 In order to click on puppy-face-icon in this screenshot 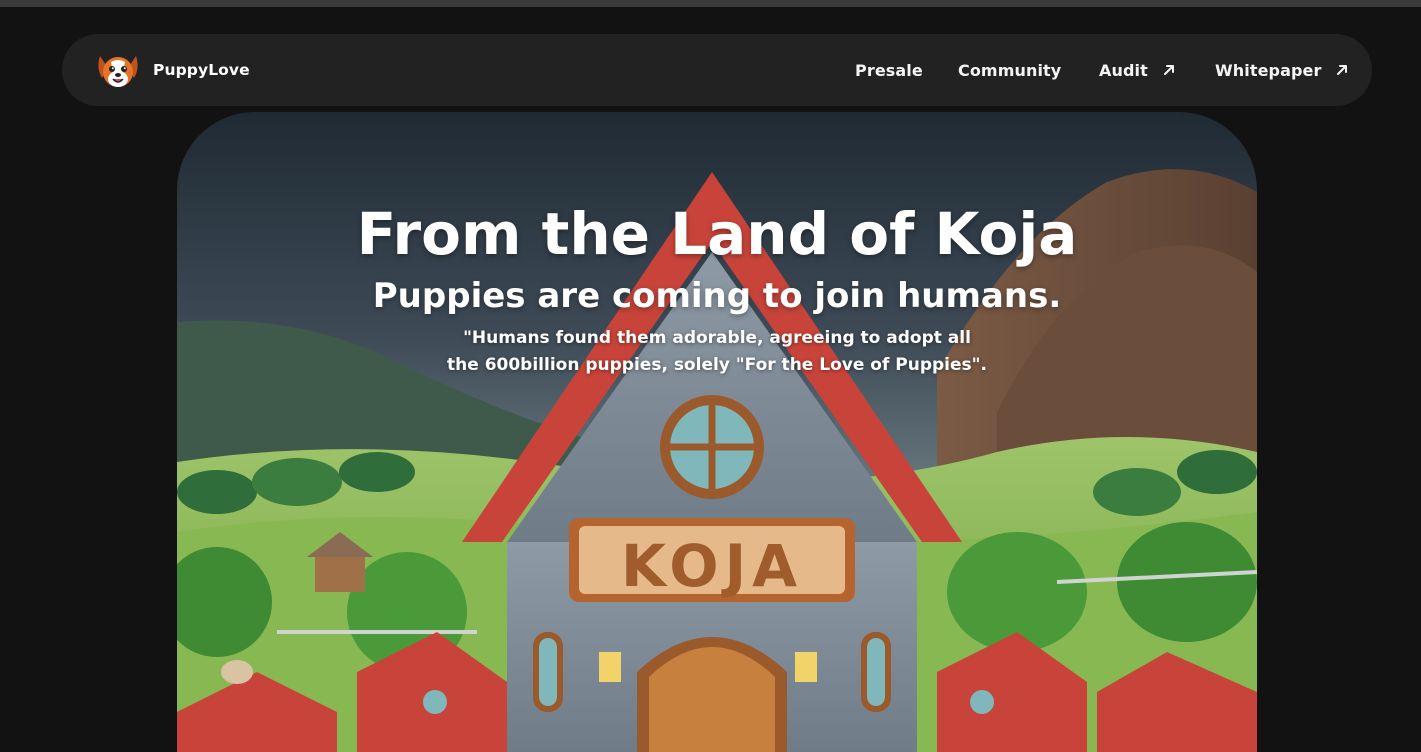, I will do `click(118, 71)`.